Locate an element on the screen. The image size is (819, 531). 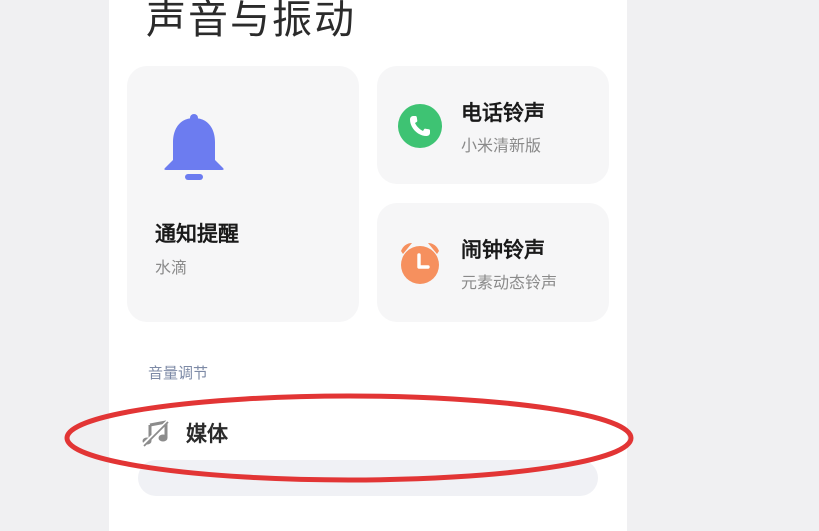
ringtone-subtitle: 小米清新版 is located at coordinates (501, 145).